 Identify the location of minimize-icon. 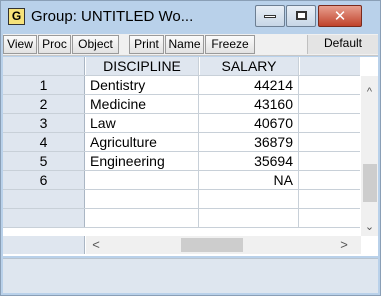
(270, 16).